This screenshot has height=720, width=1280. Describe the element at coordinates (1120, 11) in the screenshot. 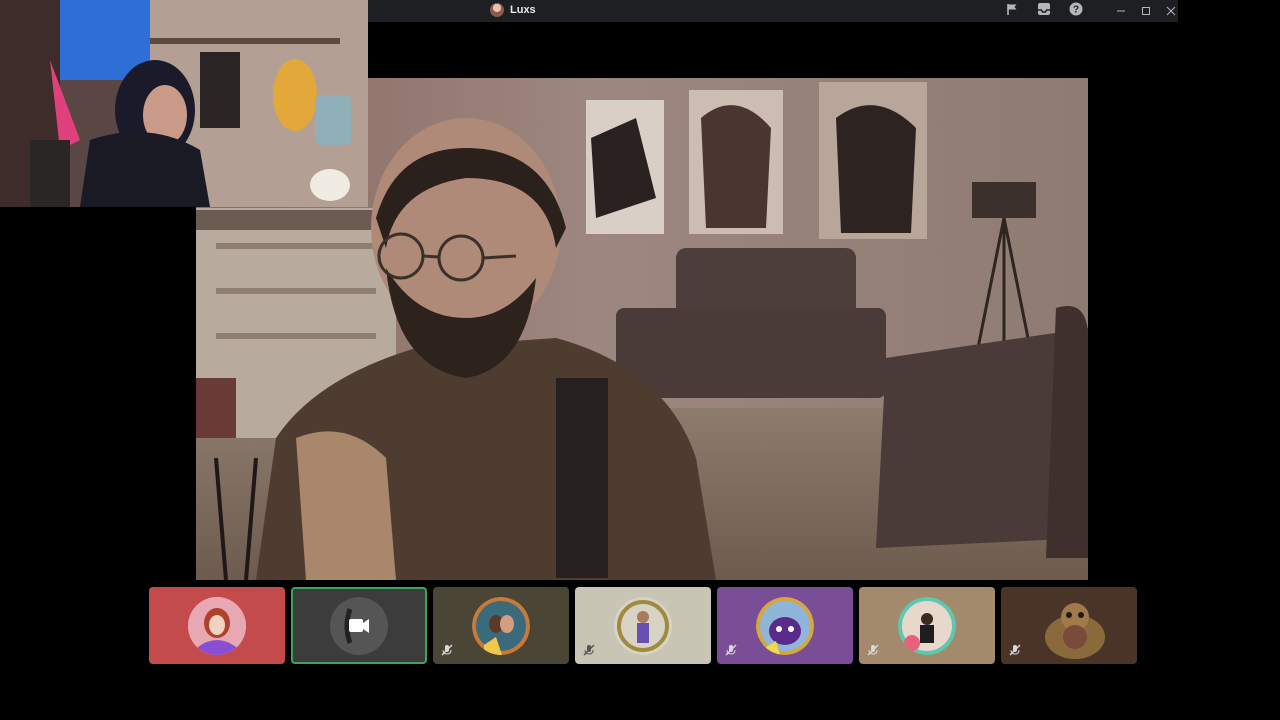

I see `minimize-icon` at that location.